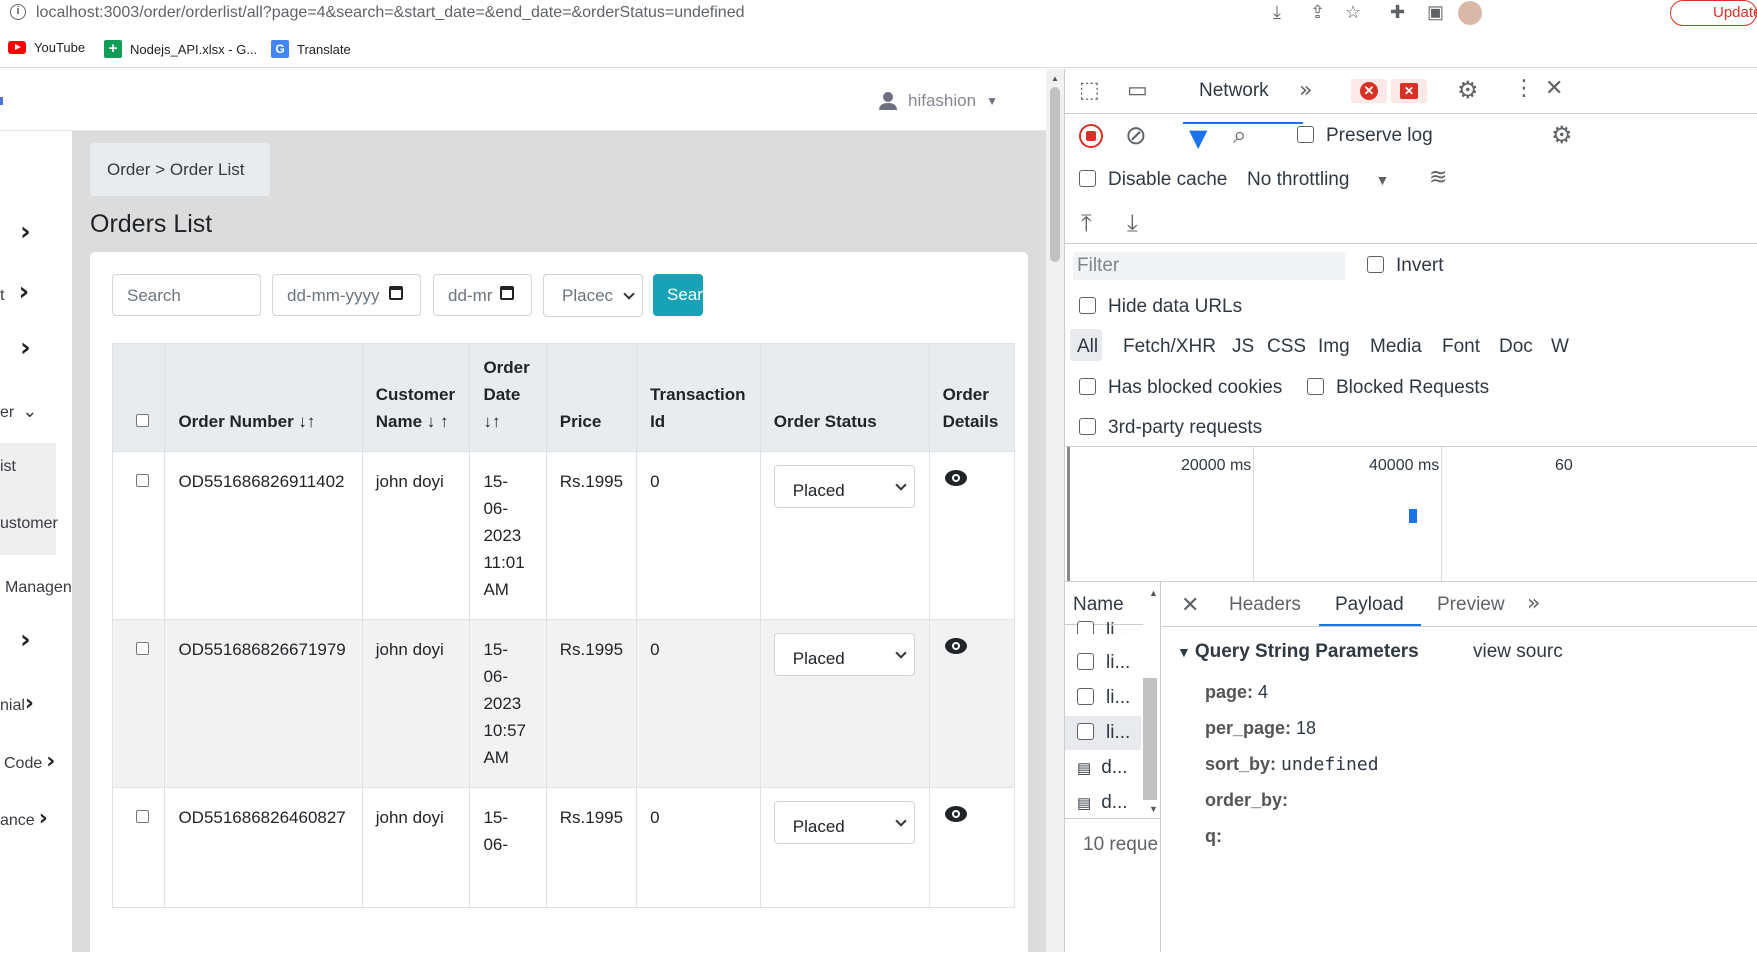  What do you see at coordinates (482, 295) in the screenshot?
I see `end-date-input: dd-mr` at bounding box center [482, 295].